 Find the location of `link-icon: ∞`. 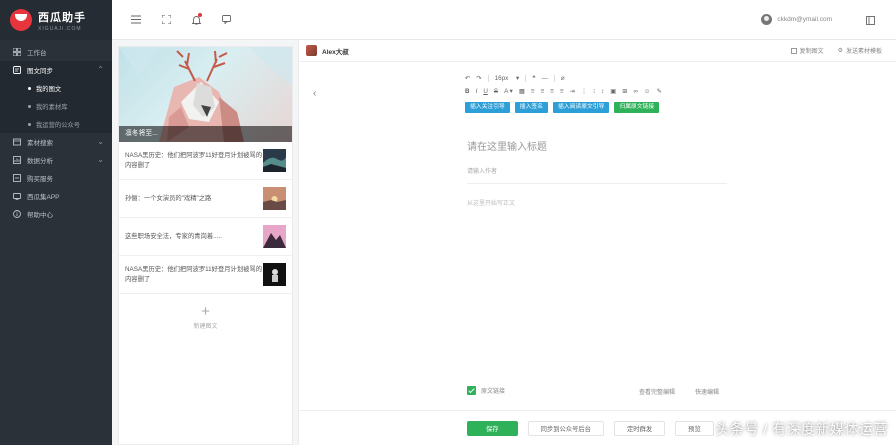

link-icon: ∞ is located at coordinates (636, 91).